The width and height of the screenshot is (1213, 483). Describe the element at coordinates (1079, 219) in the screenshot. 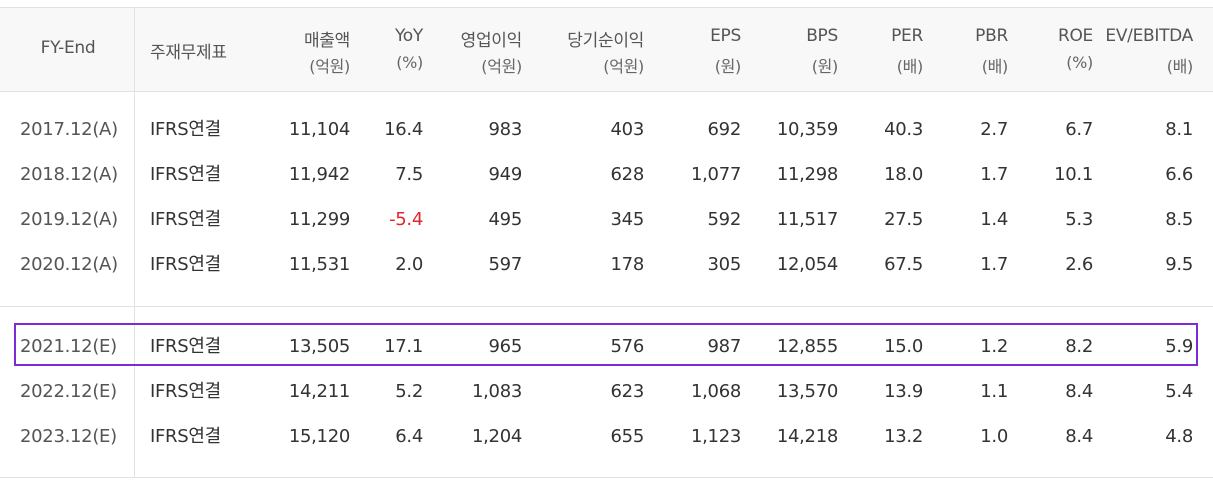

I see `cell-roe: 5.3` at that location.